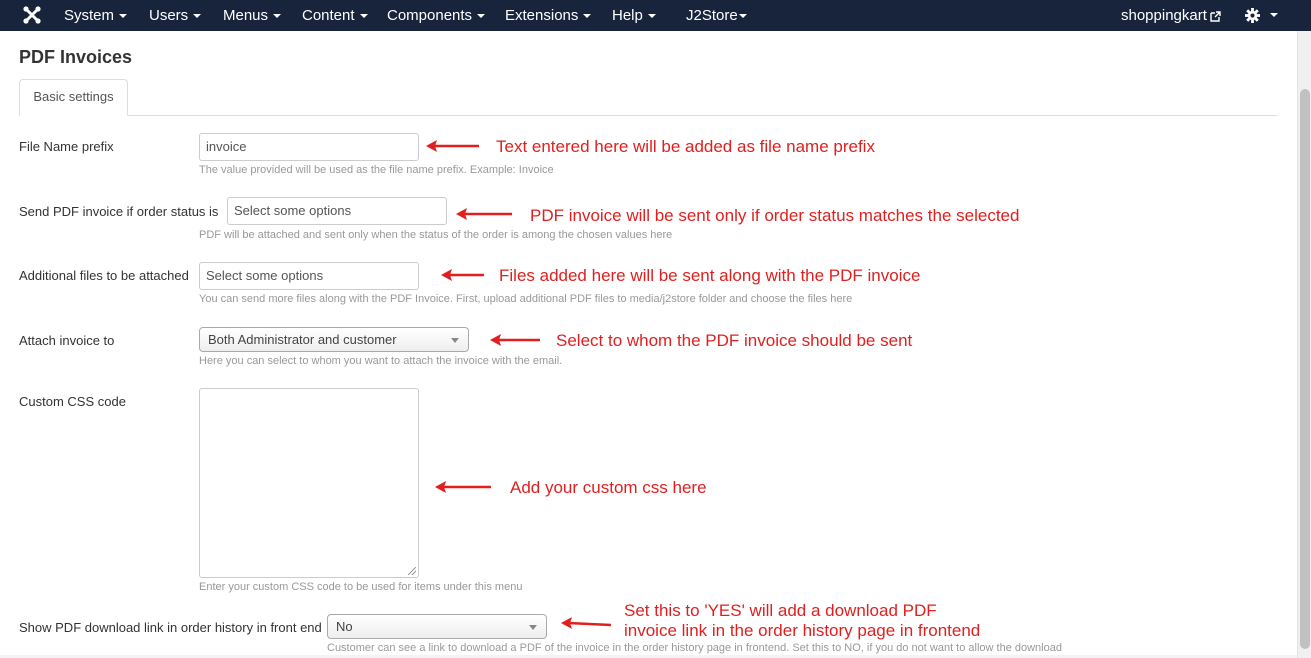  I want to click on menu-users-label: Users, so click(169, 15).